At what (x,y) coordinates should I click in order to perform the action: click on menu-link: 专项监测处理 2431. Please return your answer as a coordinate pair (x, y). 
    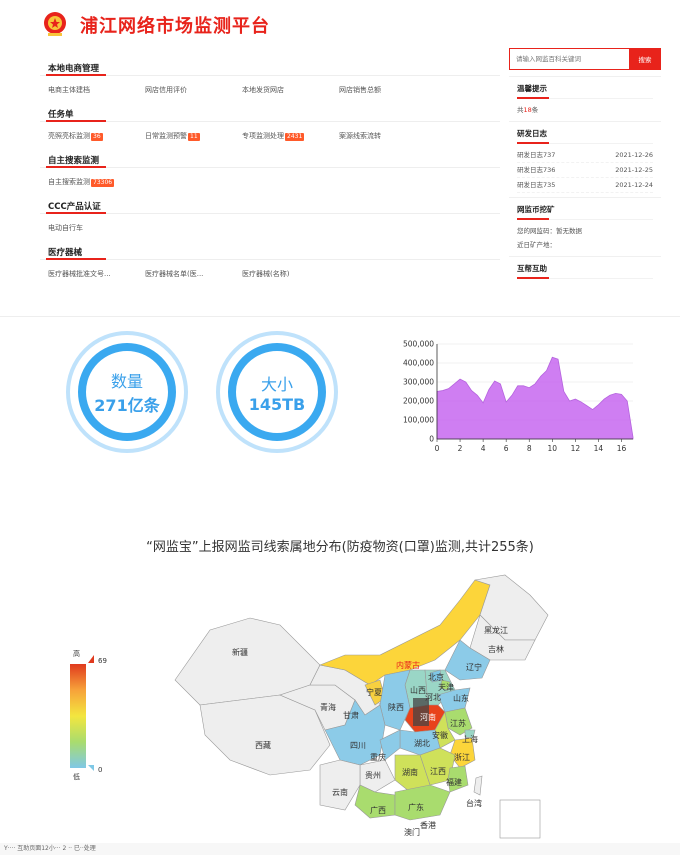
    Looking at the image, I should click on (290, 136).